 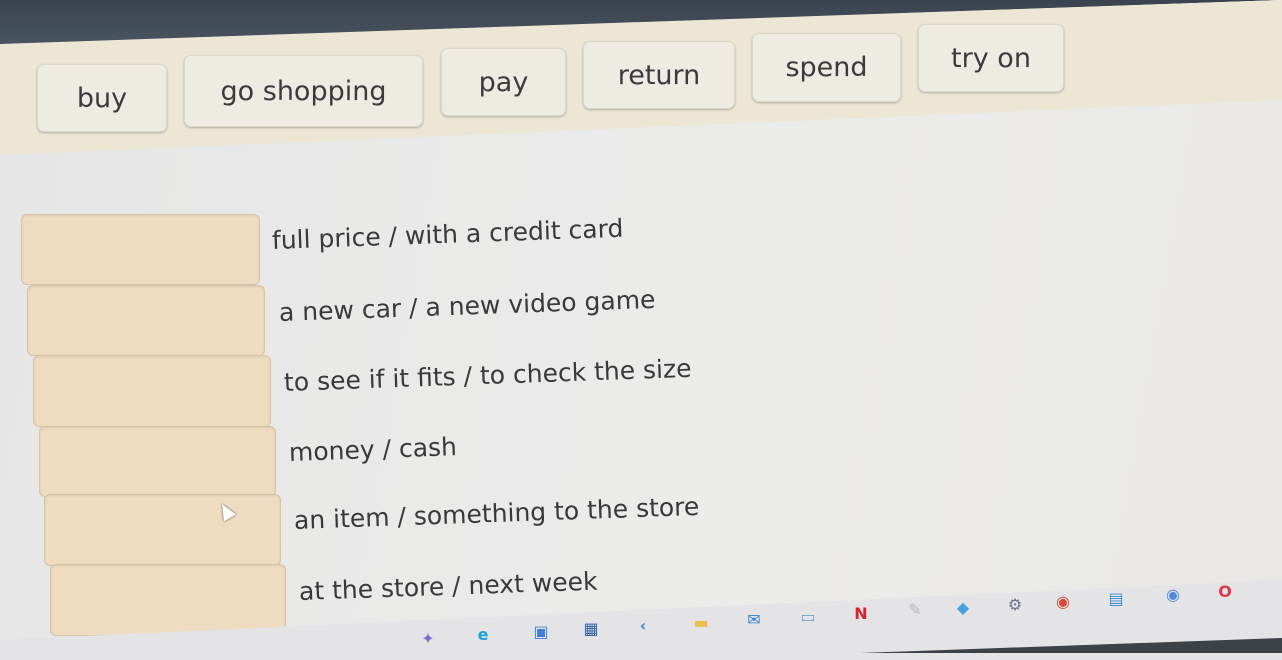 What do you see at coordinates (483, 635) in the screenshot?
I see `edge-icon: e` at bounding box center [483, 635].